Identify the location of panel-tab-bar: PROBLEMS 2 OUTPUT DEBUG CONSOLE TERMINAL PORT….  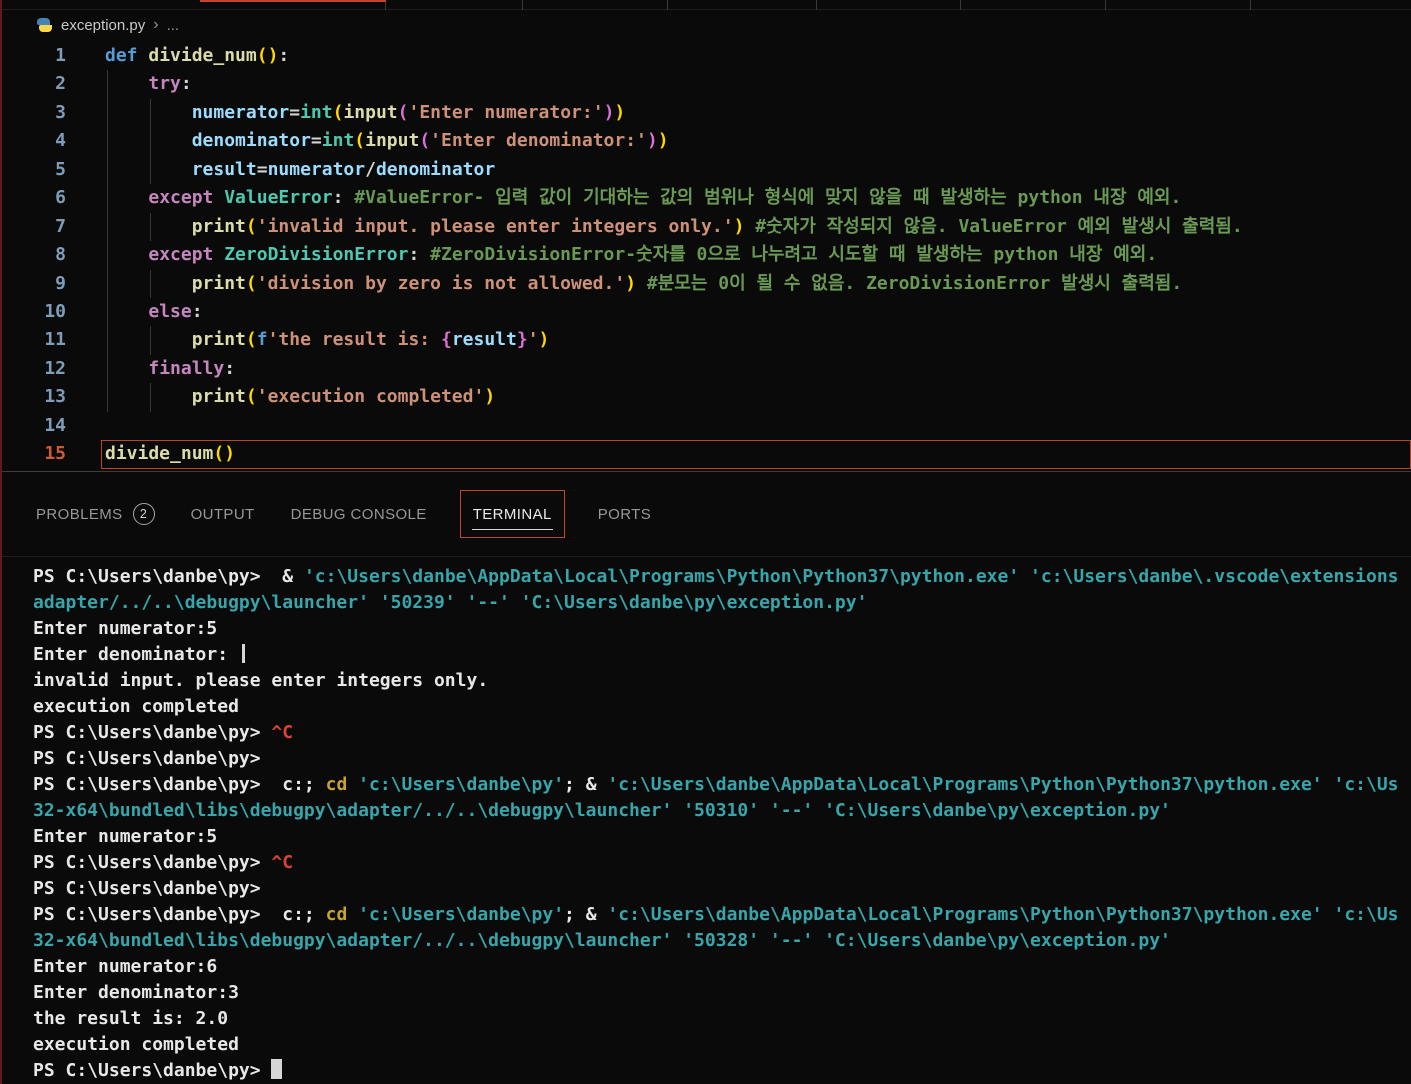
(705, 514).